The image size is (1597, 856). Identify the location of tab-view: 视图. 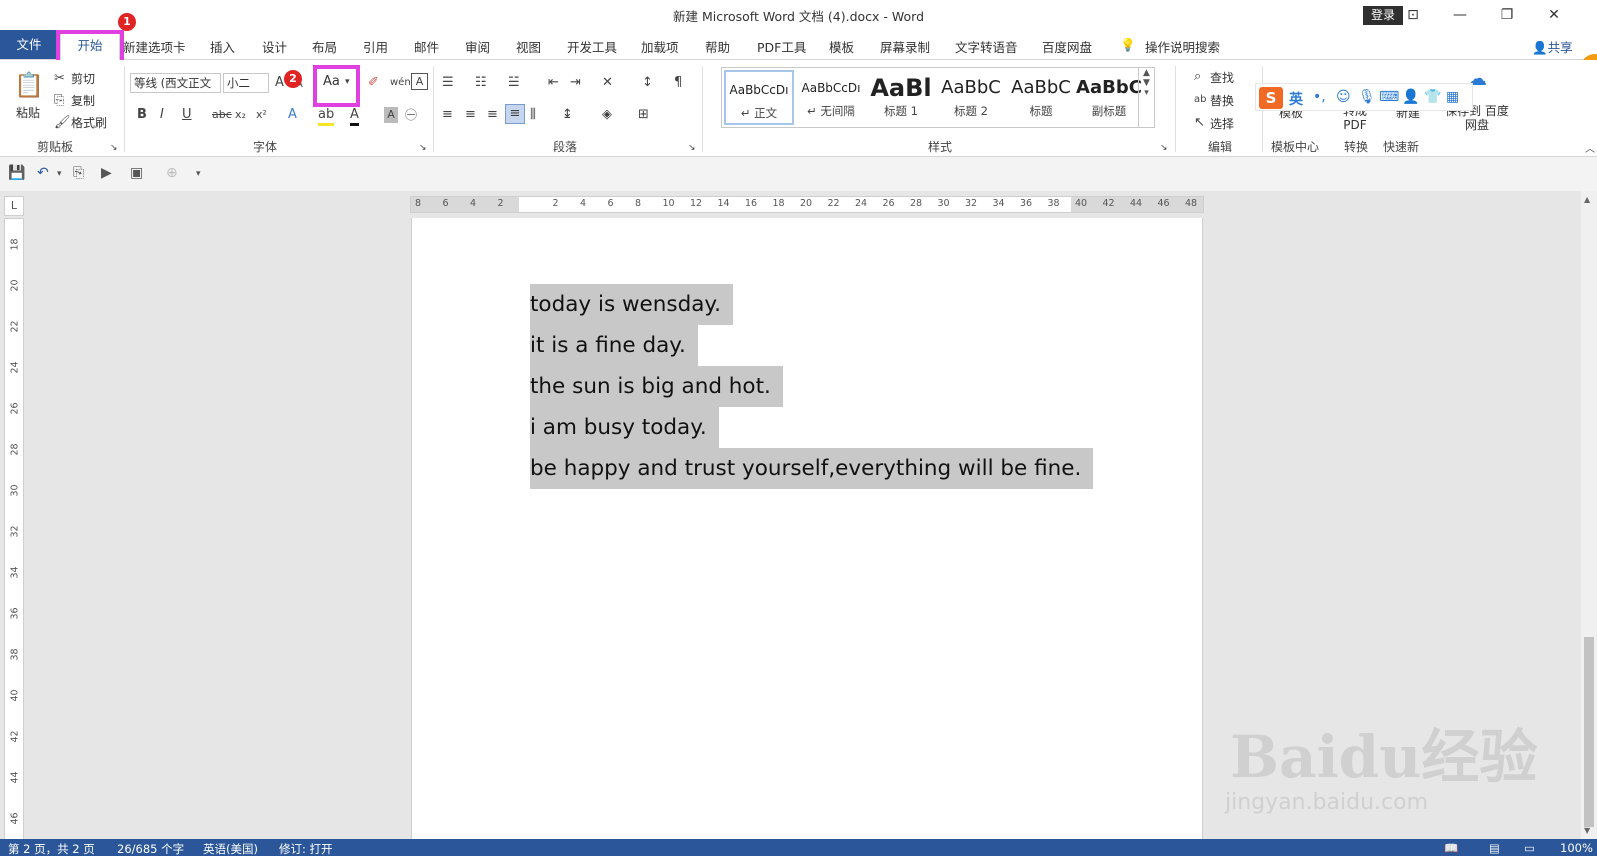
(528, 46).